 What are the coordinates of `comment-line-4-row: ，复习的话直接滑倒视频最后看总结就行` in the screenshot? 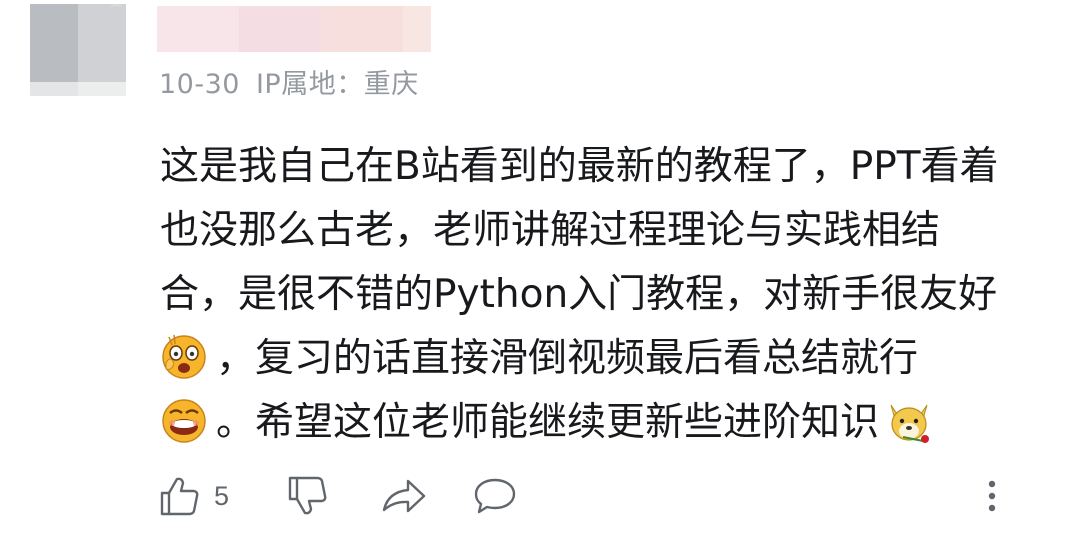 It's located at (610, 359).